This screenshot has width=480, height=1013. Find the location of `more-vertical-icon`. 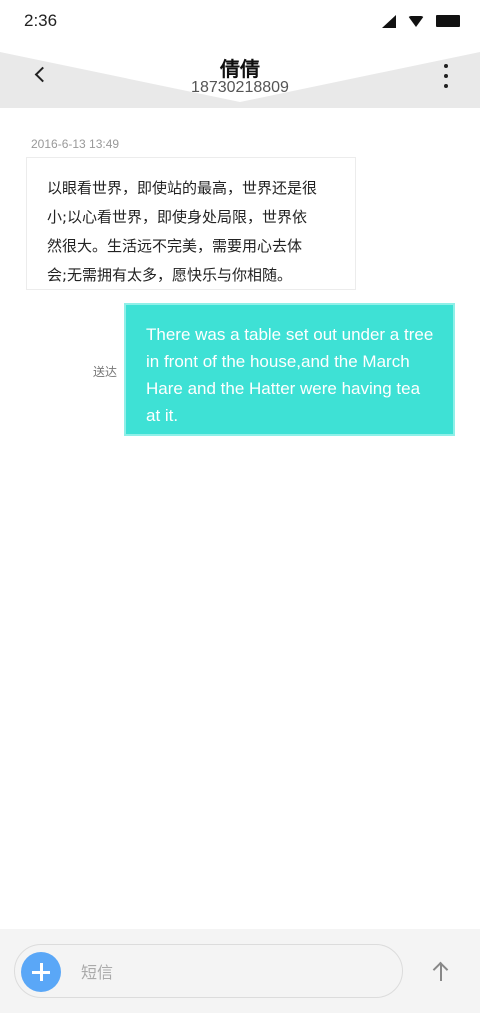

more-vertical-icon is located at coordinates (446, 66).